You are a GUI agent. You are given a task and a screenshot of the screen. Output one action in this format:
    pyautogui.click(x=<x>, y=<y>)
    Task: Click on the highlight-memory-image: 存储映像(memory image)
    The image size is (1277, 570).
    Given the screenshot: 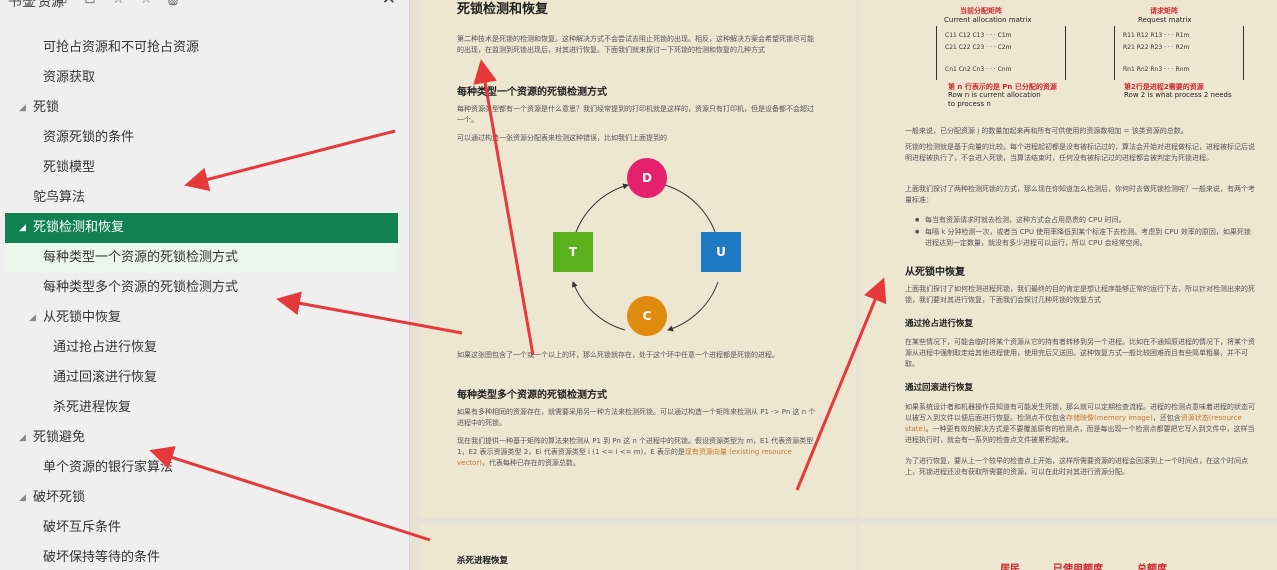 What is the action you would take?
    pyautogui.click(x=1109, y=418)
    